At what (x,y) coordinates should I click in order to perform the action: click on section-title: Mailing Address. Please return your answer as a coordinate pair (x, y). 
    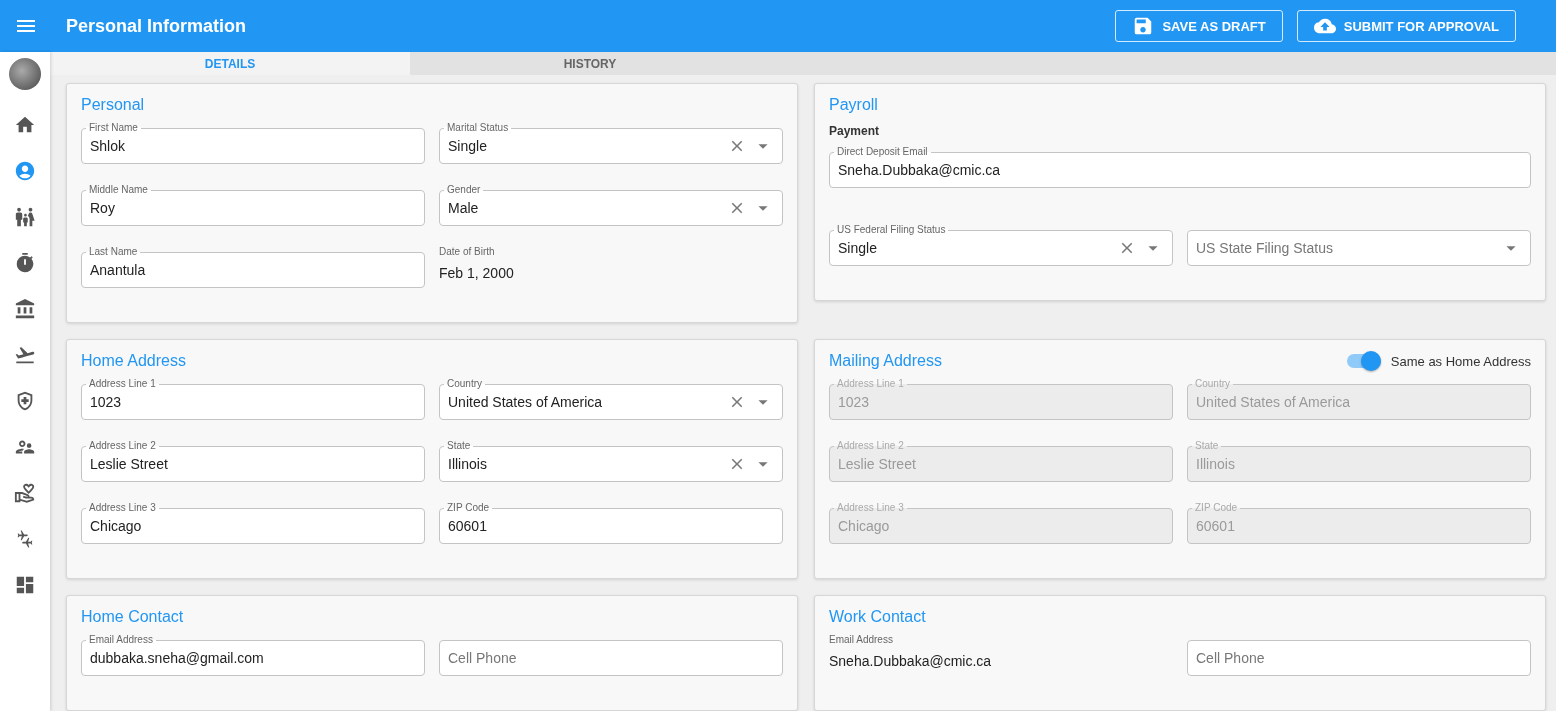
    Looking at the image, I should click on (885, 361).